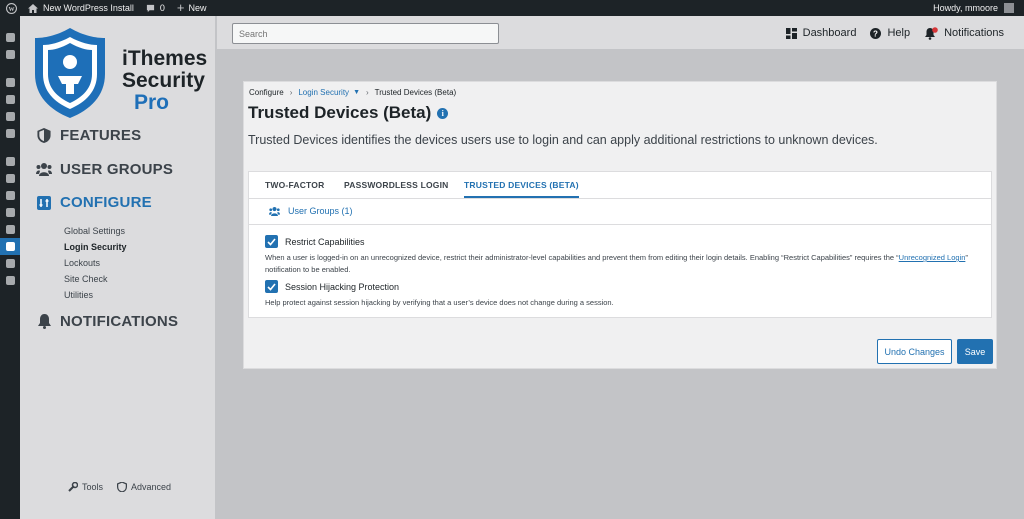 This screenshot has width=1024, height=519. What do you see at coordinates (791, 33) in the screenshot?
I see `dashboard-grid-icon` at bounding box center [791, 33].